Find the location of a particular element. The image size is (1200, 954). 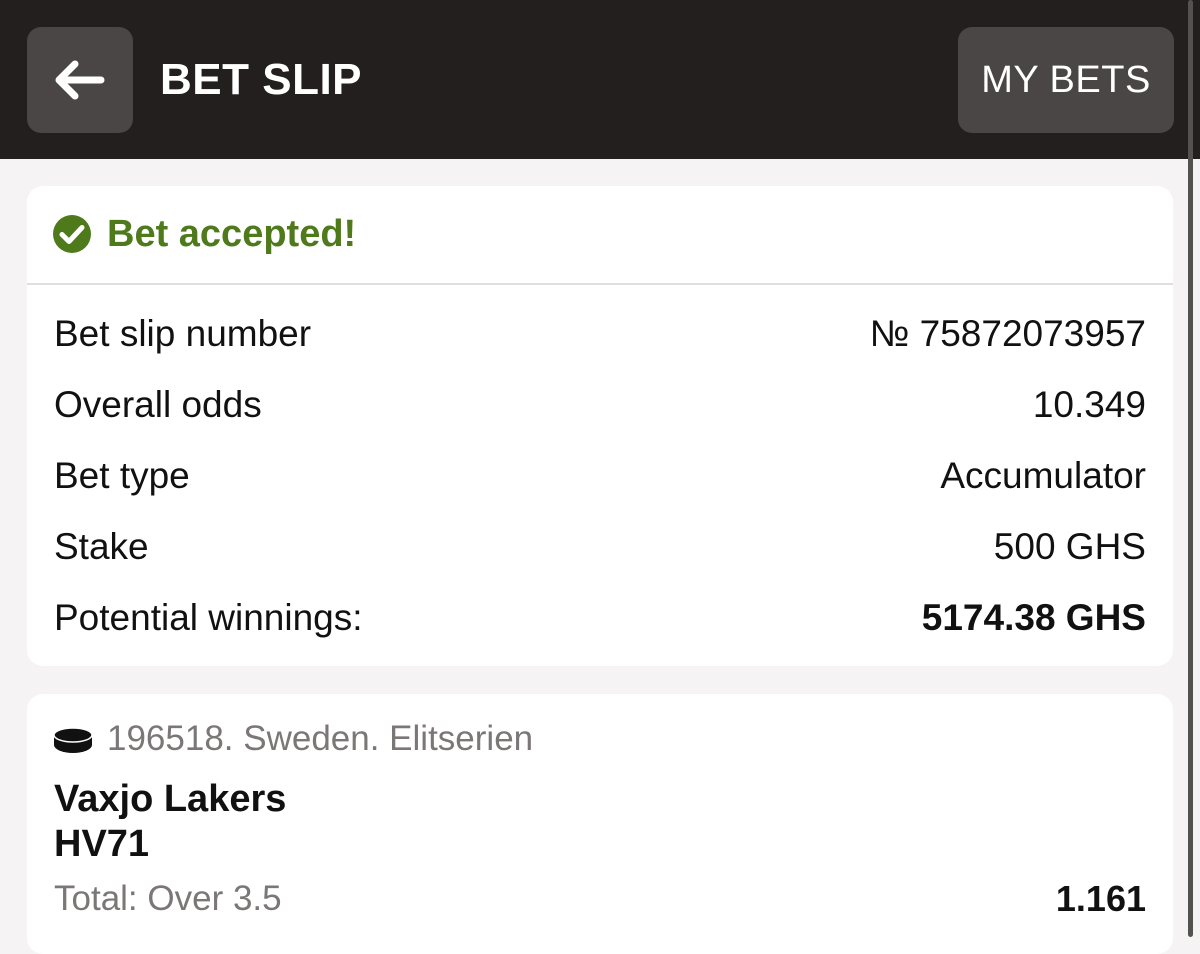

scrollbar is located at coordinates (1190, 468).